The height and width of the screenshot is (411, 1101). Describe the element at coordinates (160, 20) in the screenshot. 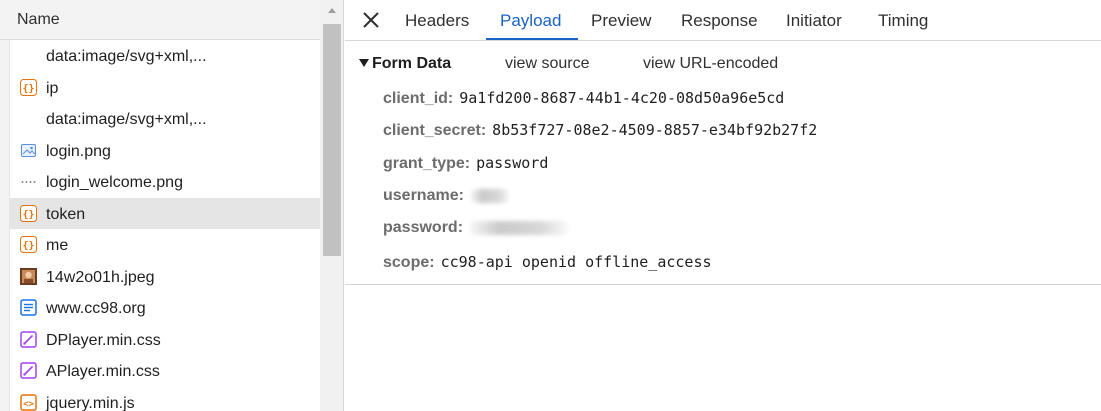

I see `name-column-header: Name` at that location.